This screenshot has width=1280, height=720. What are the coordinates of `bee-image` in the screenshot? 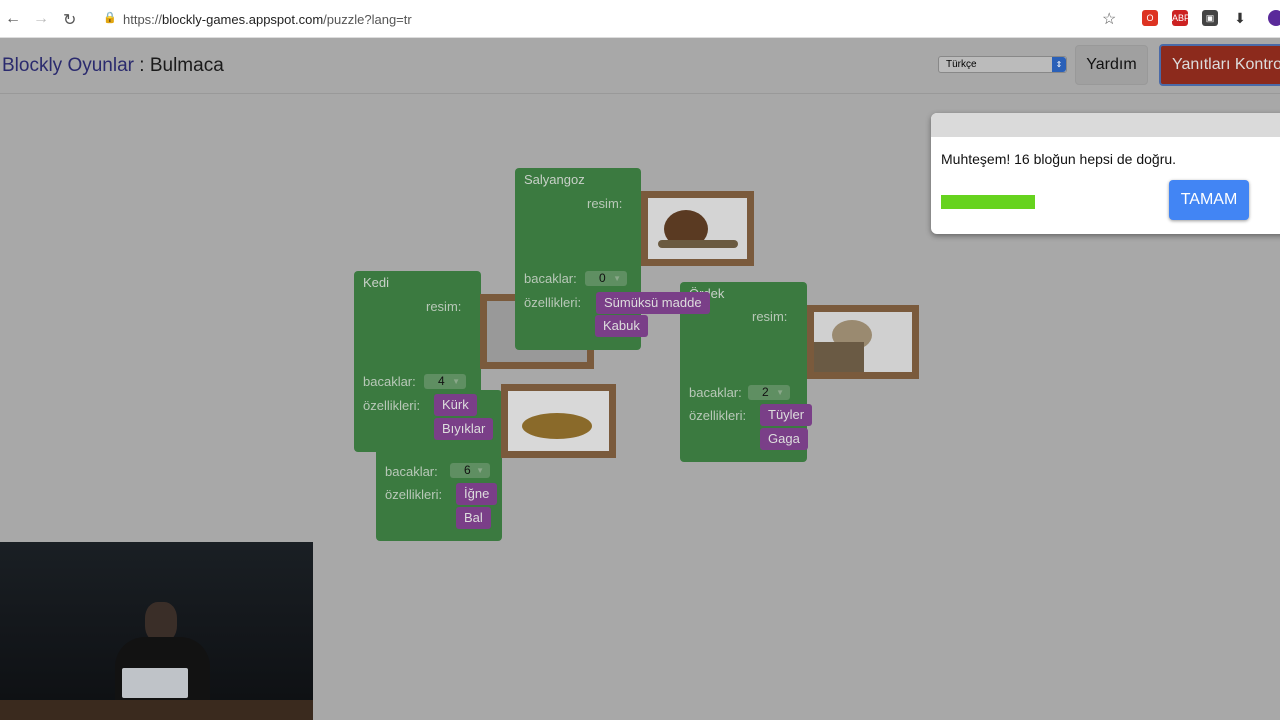 It's located at (558, 421).